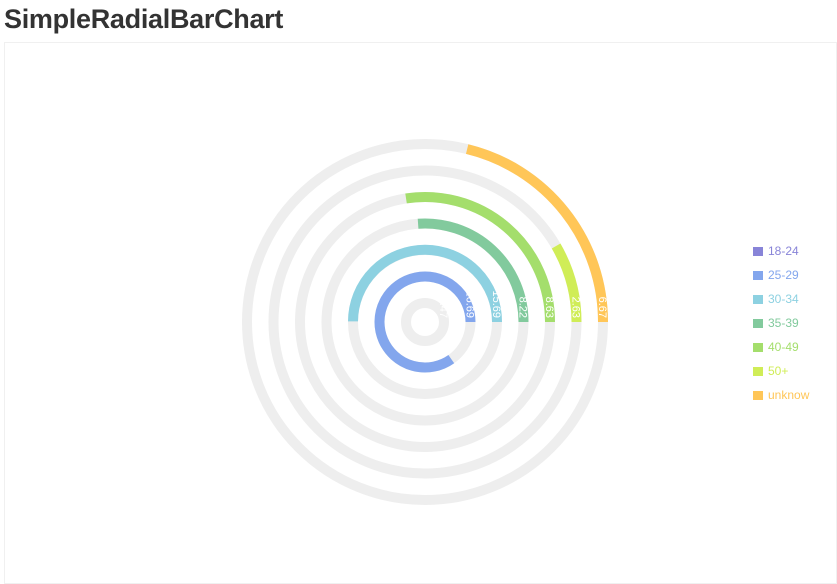 This screenshot has height=584, width=837. What do you see at coordinates (783, 347) in the screenshot?
I see `legend-label-40-49: 40-49` at bounding box center [783, 347].